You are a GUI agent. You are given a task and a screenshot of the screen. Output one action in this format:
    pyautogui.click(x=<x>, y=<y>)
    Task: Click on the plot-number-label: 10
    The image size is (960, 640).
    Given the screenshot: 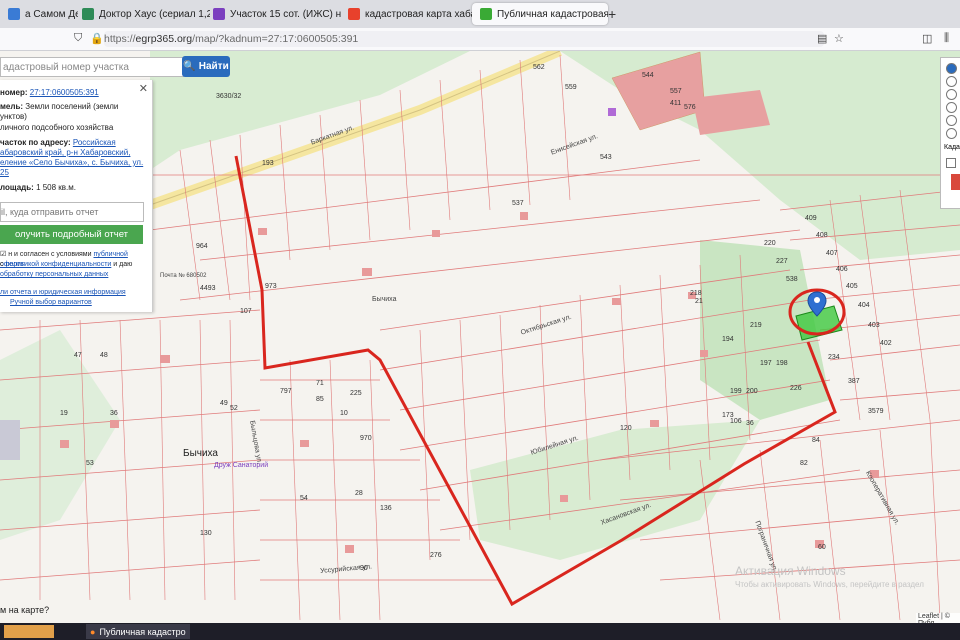 What is the action you would take?
    pyautogui.click(x=344, y=413)
    